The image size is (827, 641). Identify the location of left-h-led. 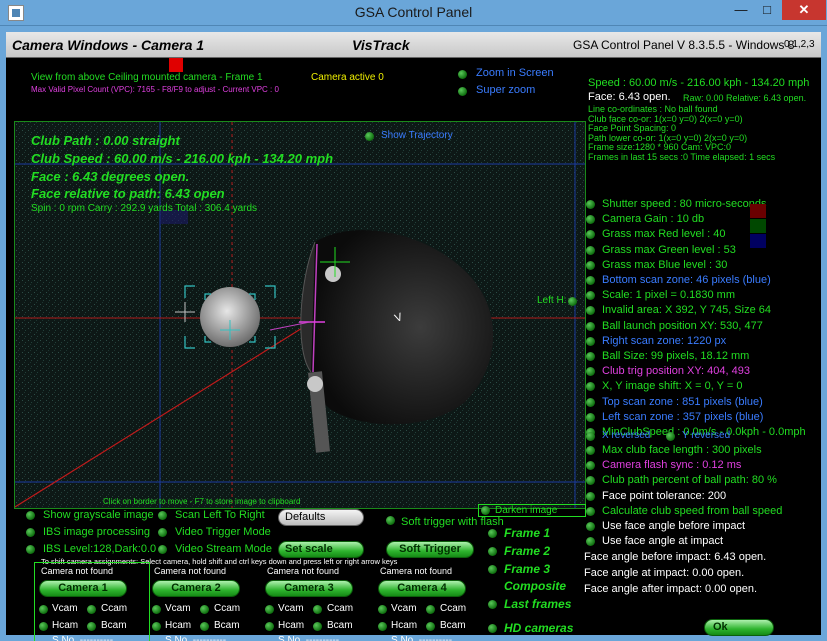
(572, 301).